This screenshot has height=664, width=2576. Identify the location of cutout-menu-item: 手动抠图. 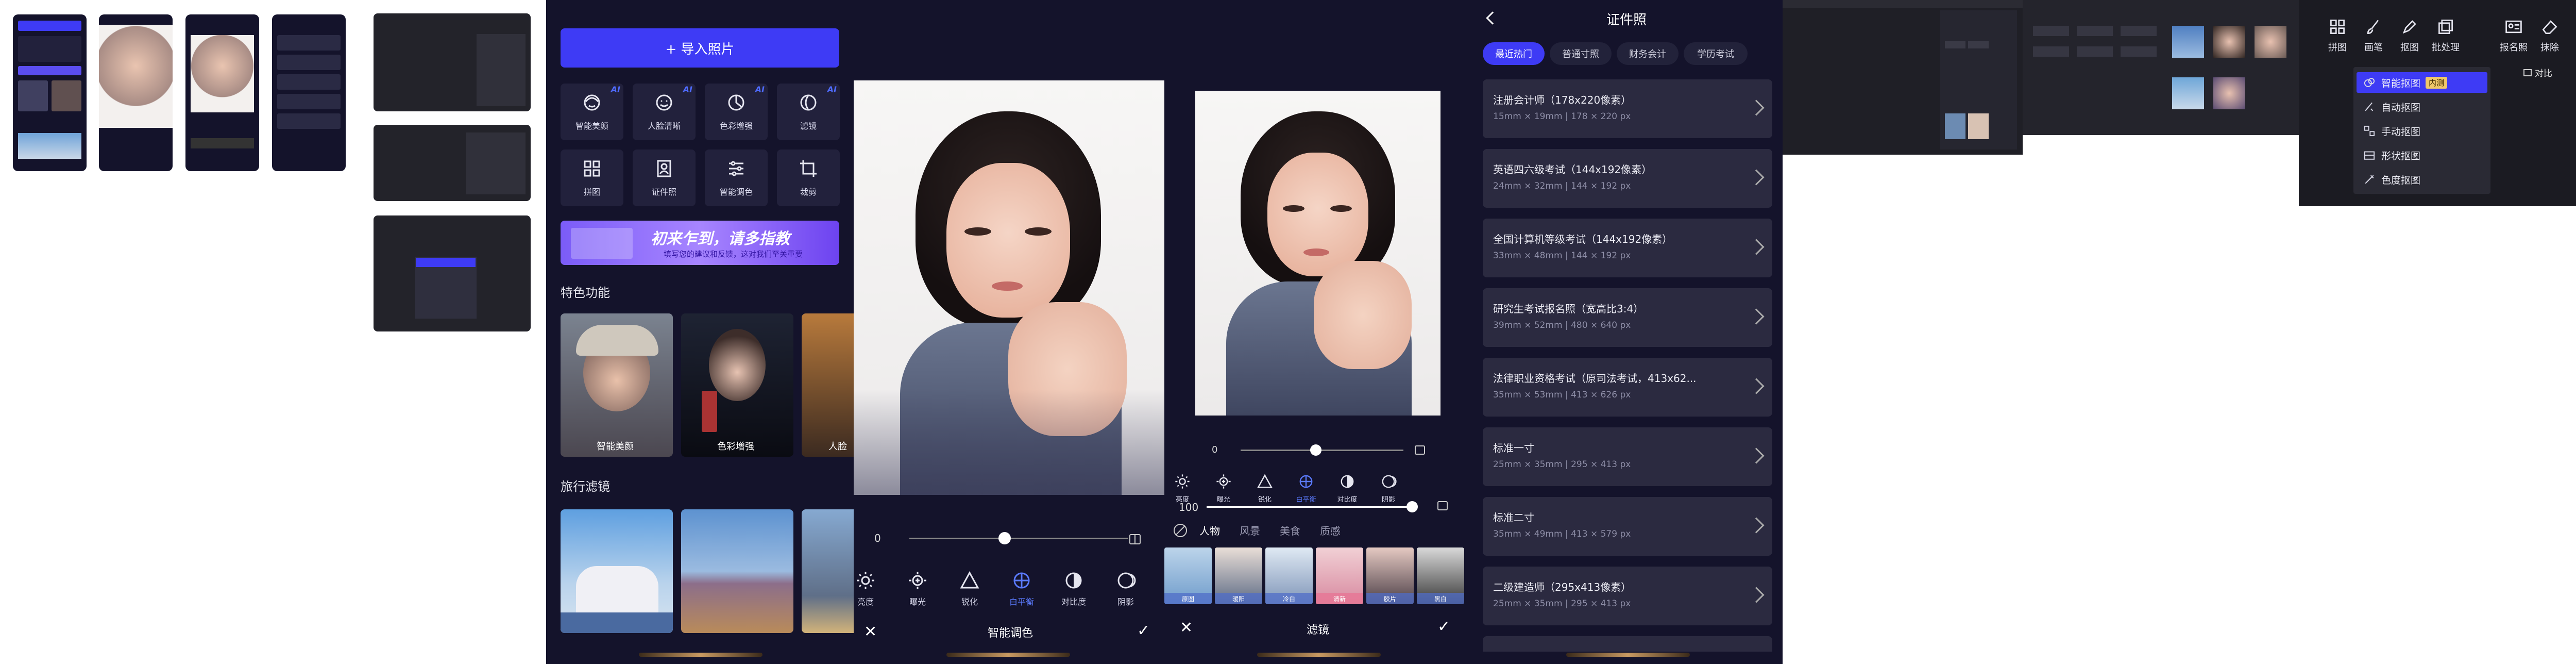
(2422, 131).